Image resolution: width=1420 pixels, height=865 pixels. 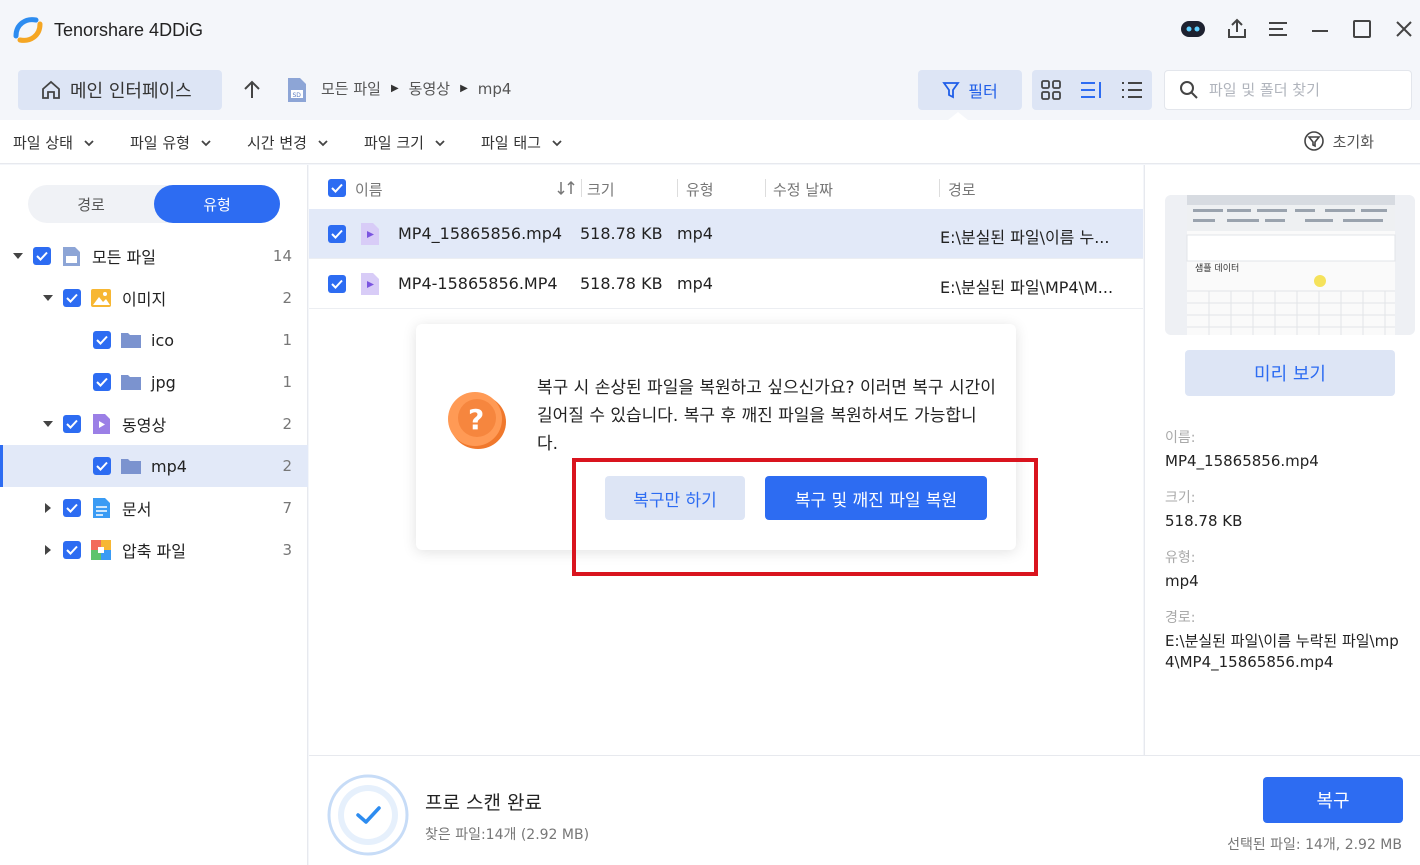 I want to click on filter-time-changed: 시간 변경, so click(x=288, y=142).